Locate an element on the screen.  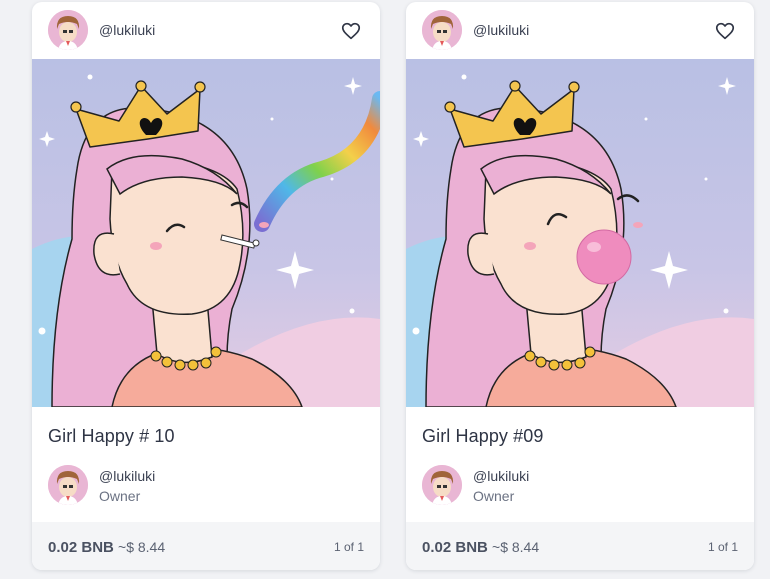
nft-title: Girl Happy # 10 is located at coordinates (111, 436).